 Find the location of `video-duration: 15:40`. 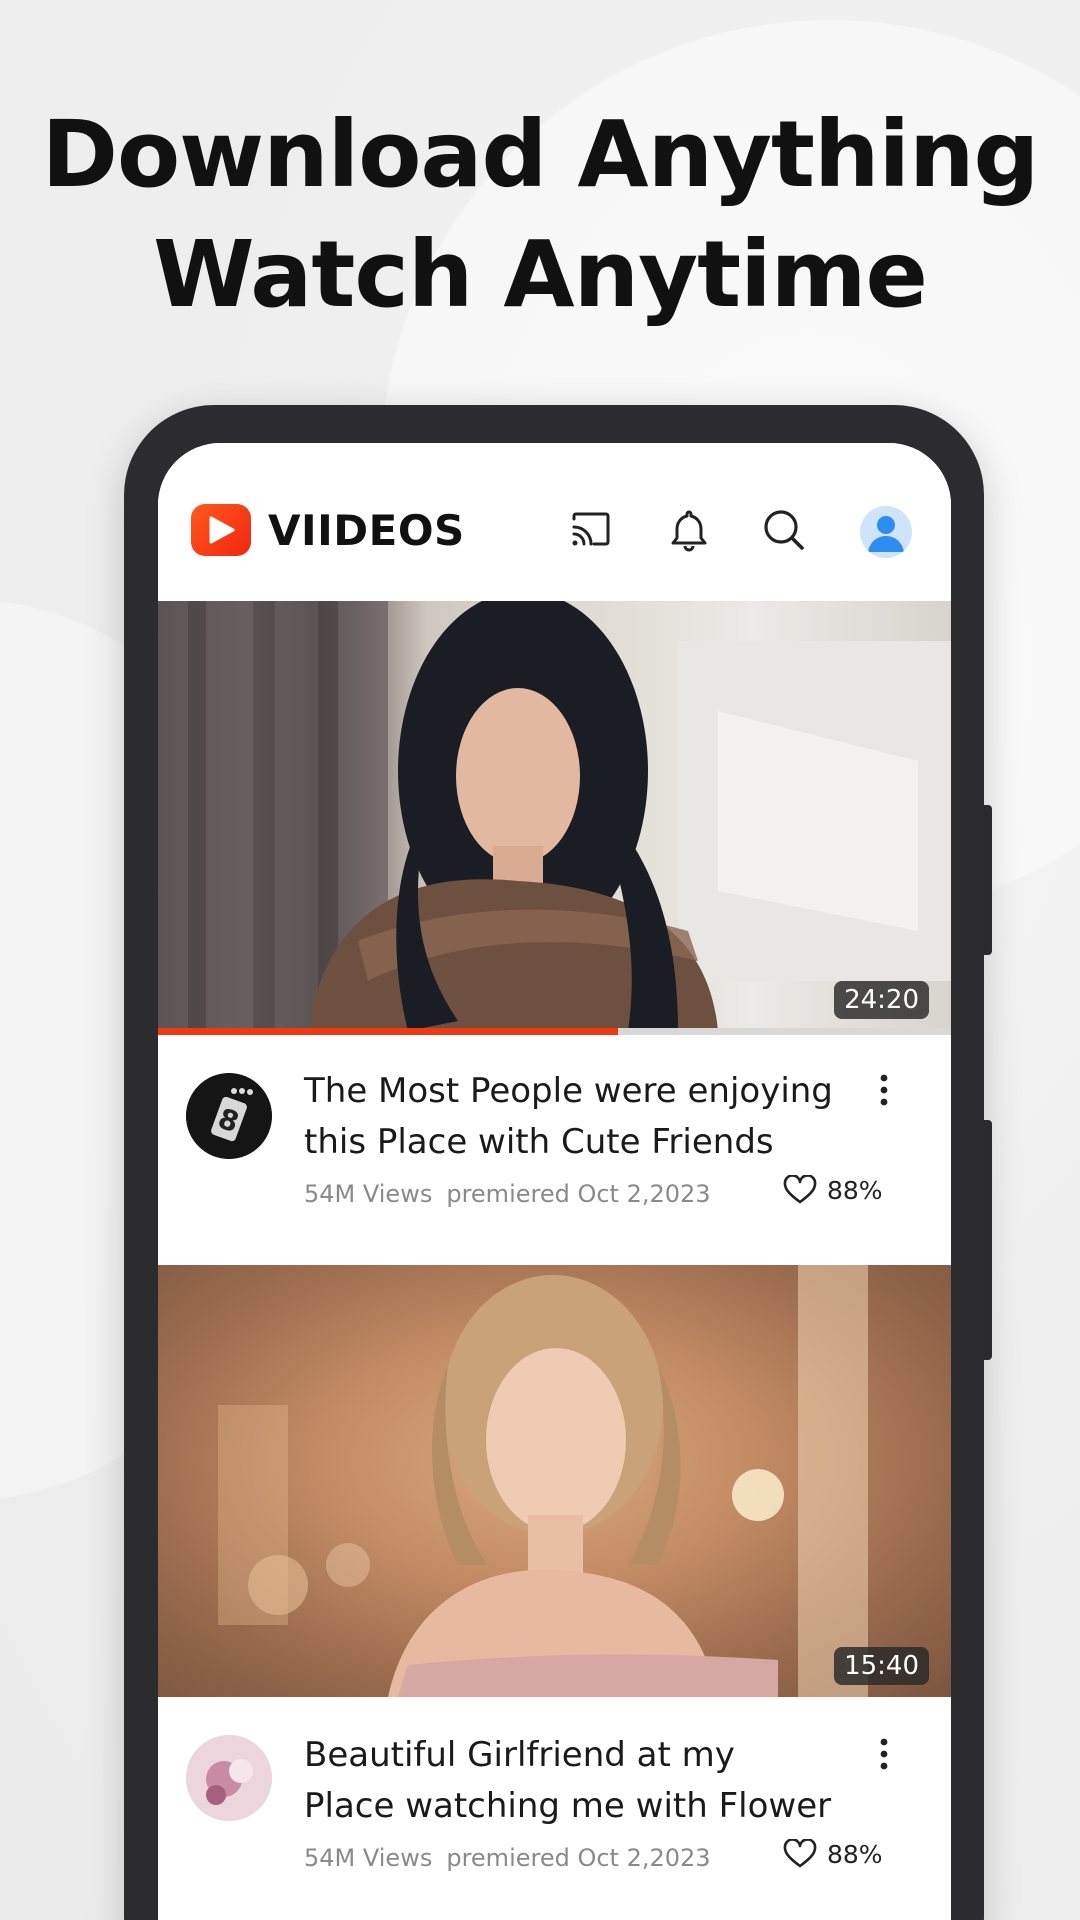

video-duration: 15:40 is located at coordinates (881, 1666).